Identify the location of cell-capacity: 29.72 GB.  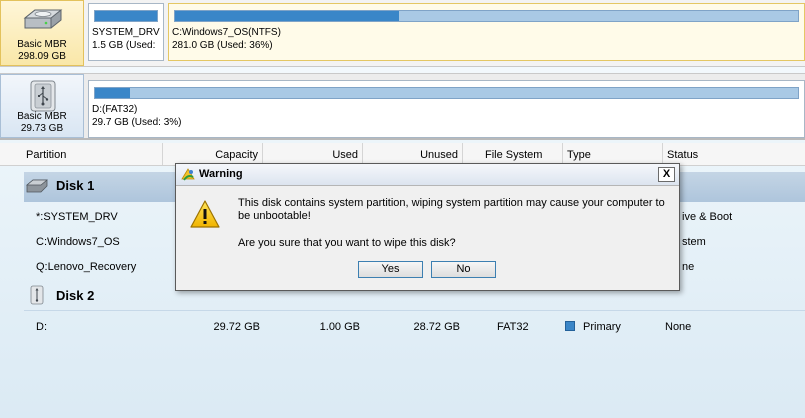
(236, 327).